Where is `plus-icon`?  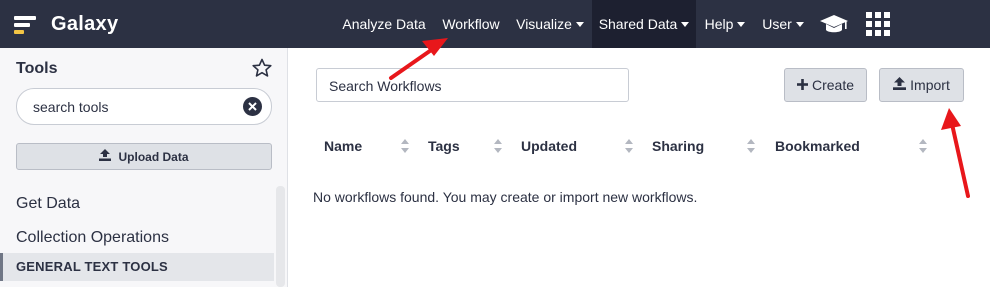
plus-icon is located at coordinates (802, 85).